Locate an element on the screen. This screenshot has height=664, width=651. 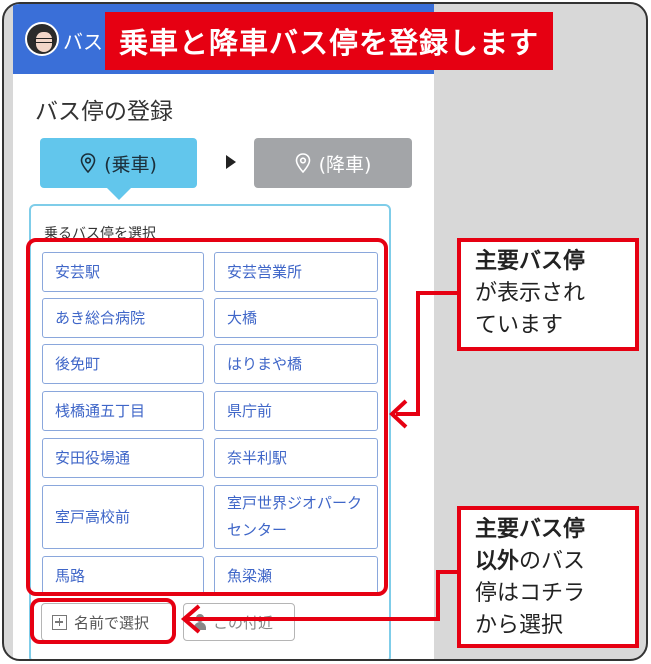
avatar-glasses is located at coordinates (44, 40).